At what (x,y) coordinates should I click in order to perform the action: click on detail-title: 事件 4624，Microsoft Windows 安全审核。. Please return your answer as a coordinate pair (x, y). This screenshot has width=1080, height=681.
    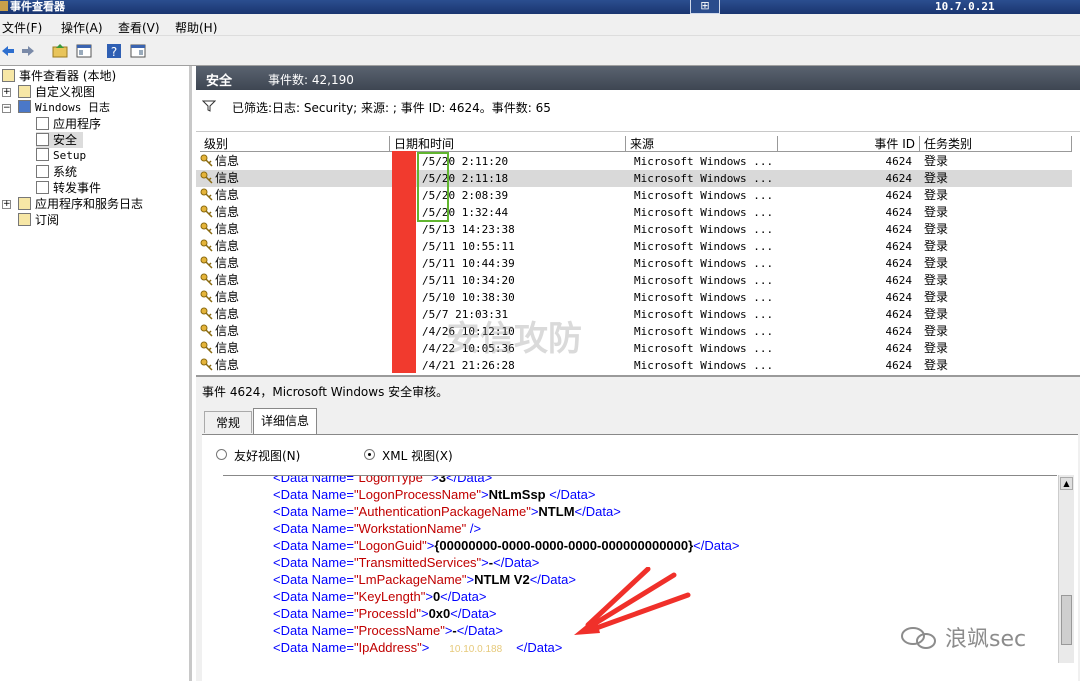
    Looking at the image, I should click on (325, 392).